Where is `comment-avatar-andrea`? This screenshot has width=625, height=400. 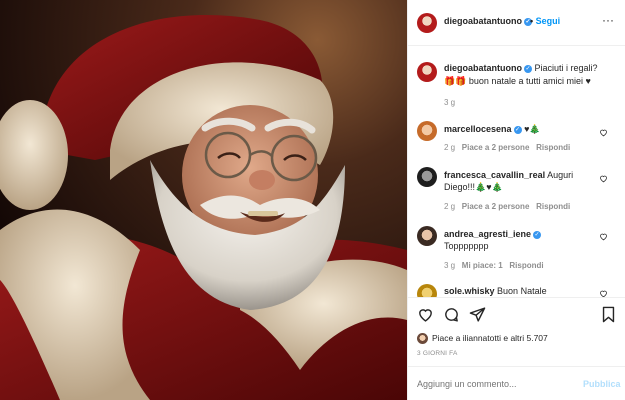 comment-avatar-andrea is located at coordinates (427, 236).